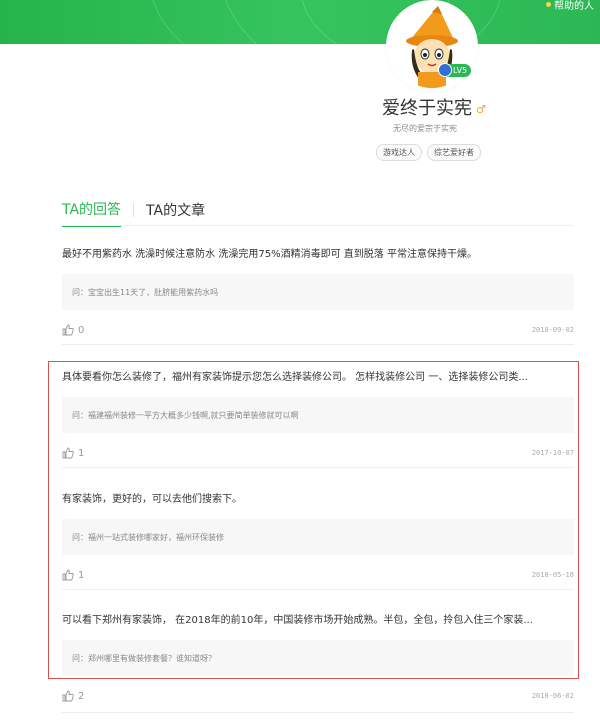 The image size is (600, 722). What do you see at coordinates (318, 696) in the screenshot?
I see `answer-meta: 2 2018-06-02` at bounding box center [318, 696].